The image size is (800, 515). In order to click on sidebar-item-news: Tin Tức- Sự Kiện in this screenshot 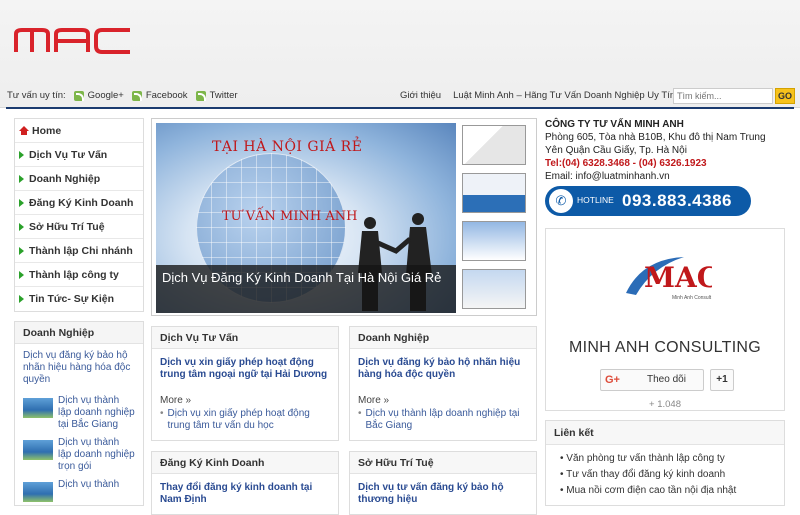, I will do `click(79, 299)`.